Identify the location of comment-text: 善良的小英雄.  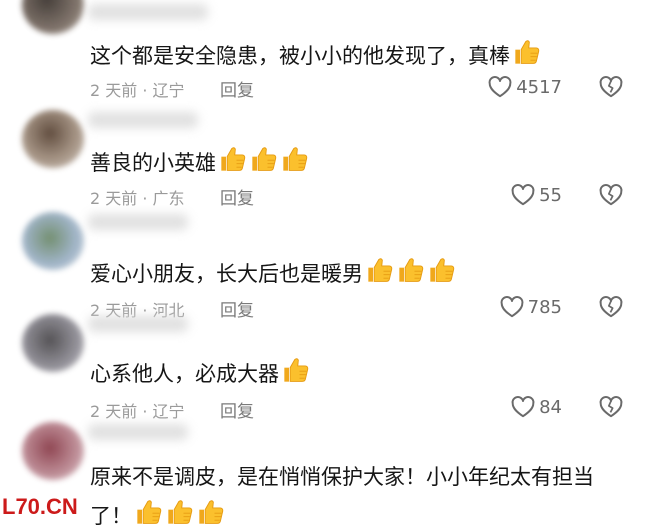
(199, 161).